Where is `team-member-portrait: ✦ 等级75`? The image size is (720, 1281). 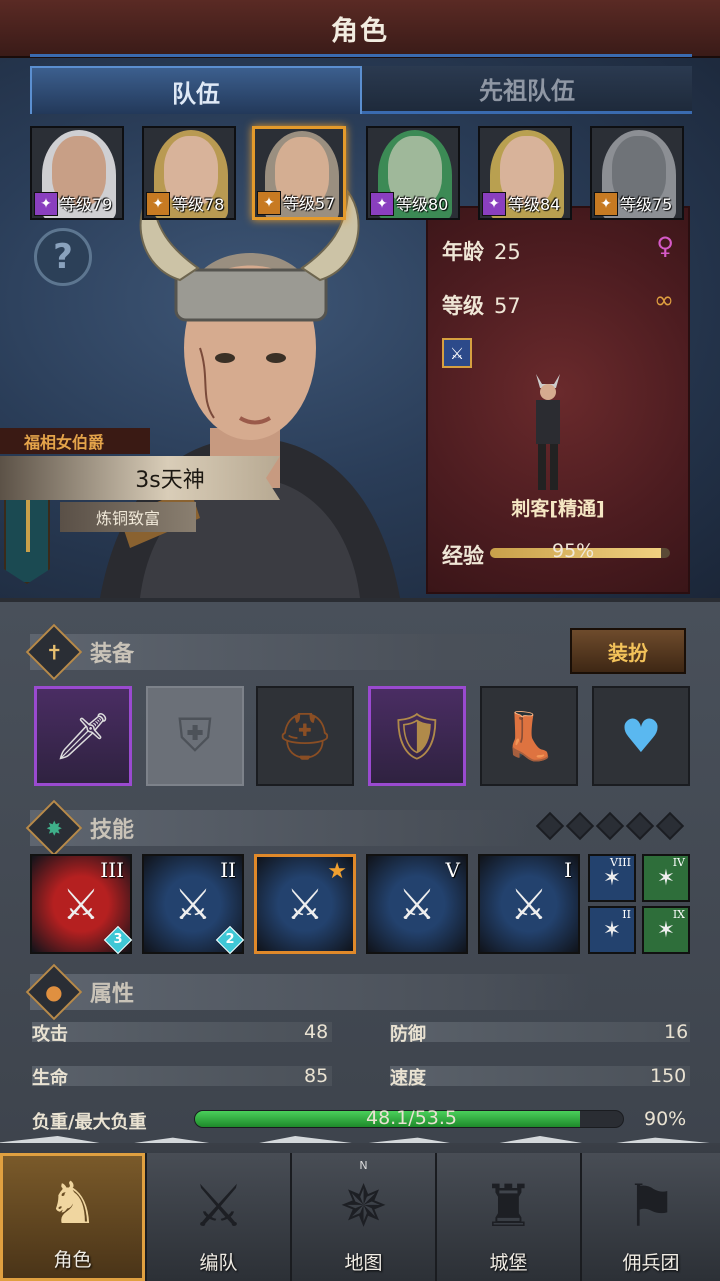 team-member-portrait: ✦ 等级75 is located at coordinates (637, 173).